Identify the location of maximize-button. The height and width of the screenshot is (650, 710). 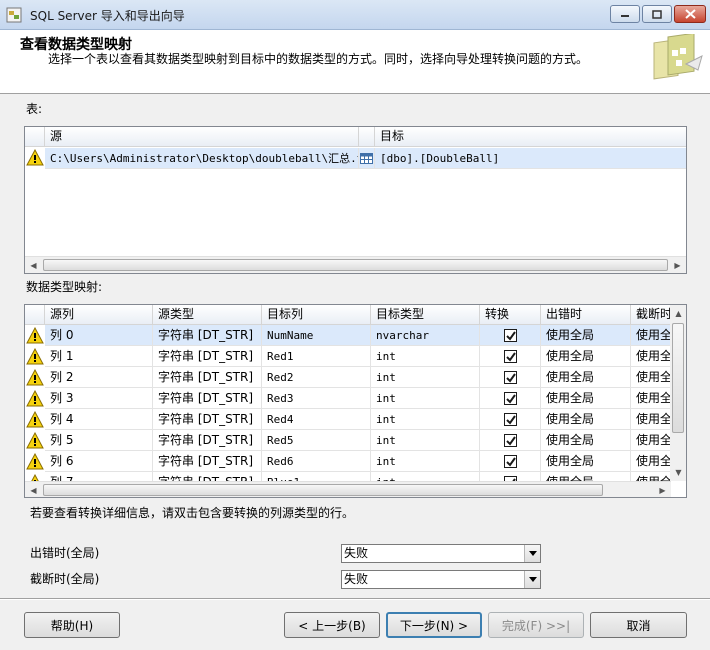
(657, 14).